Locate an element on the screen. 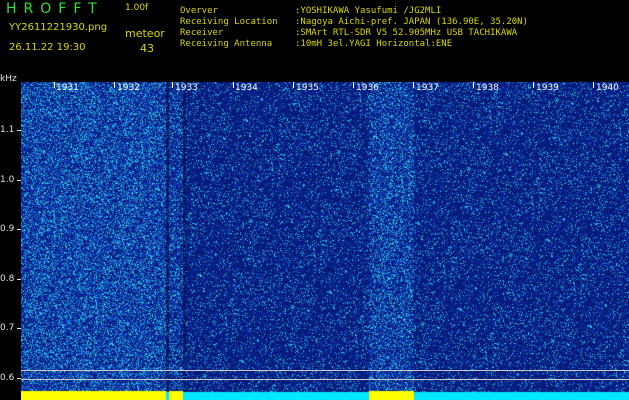 This screenshot has width=629, height=400. y-label: 0.8 is located at coordinates (7, 279).